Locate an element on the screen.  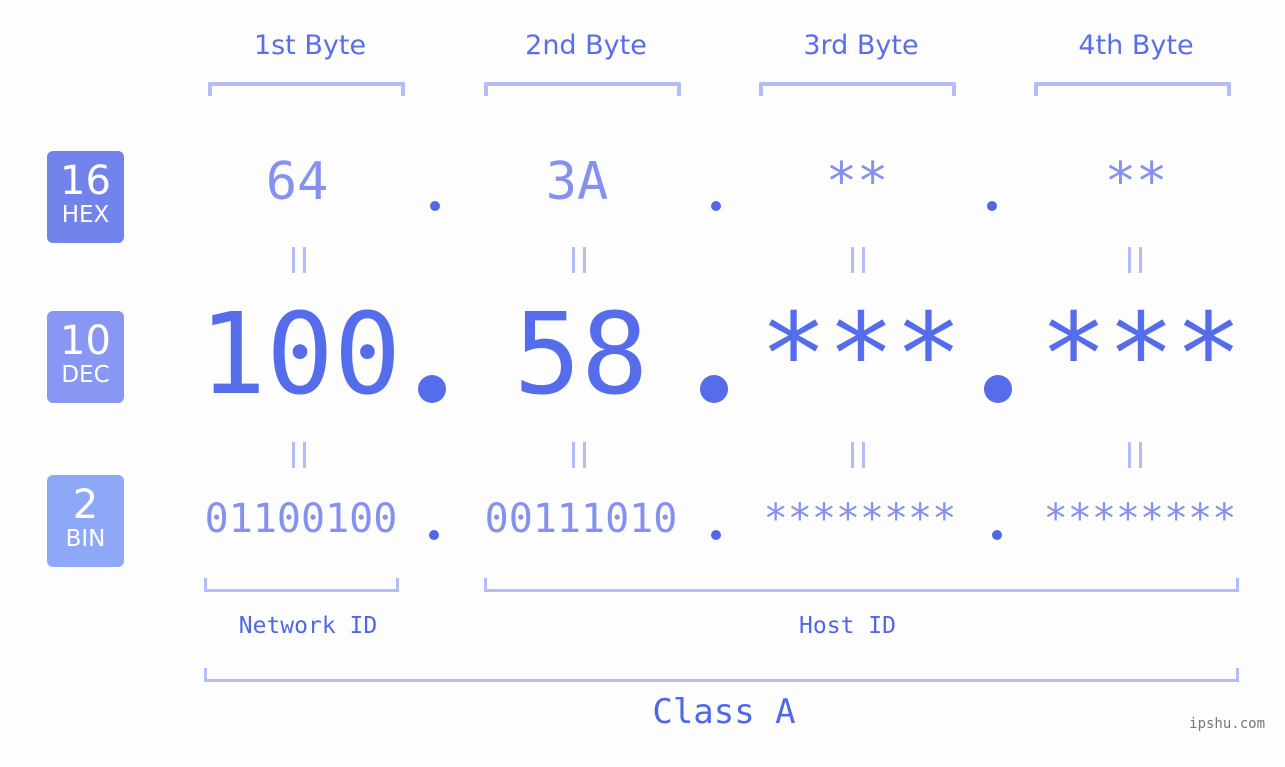
hex-badge-number: 16 is located at coordinates (85, 181).